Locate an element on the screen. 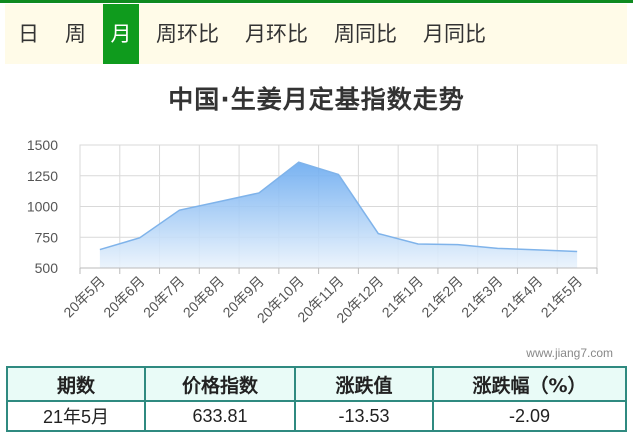  x-tick-label: 21年4月 is located at coordinates (522, 297).